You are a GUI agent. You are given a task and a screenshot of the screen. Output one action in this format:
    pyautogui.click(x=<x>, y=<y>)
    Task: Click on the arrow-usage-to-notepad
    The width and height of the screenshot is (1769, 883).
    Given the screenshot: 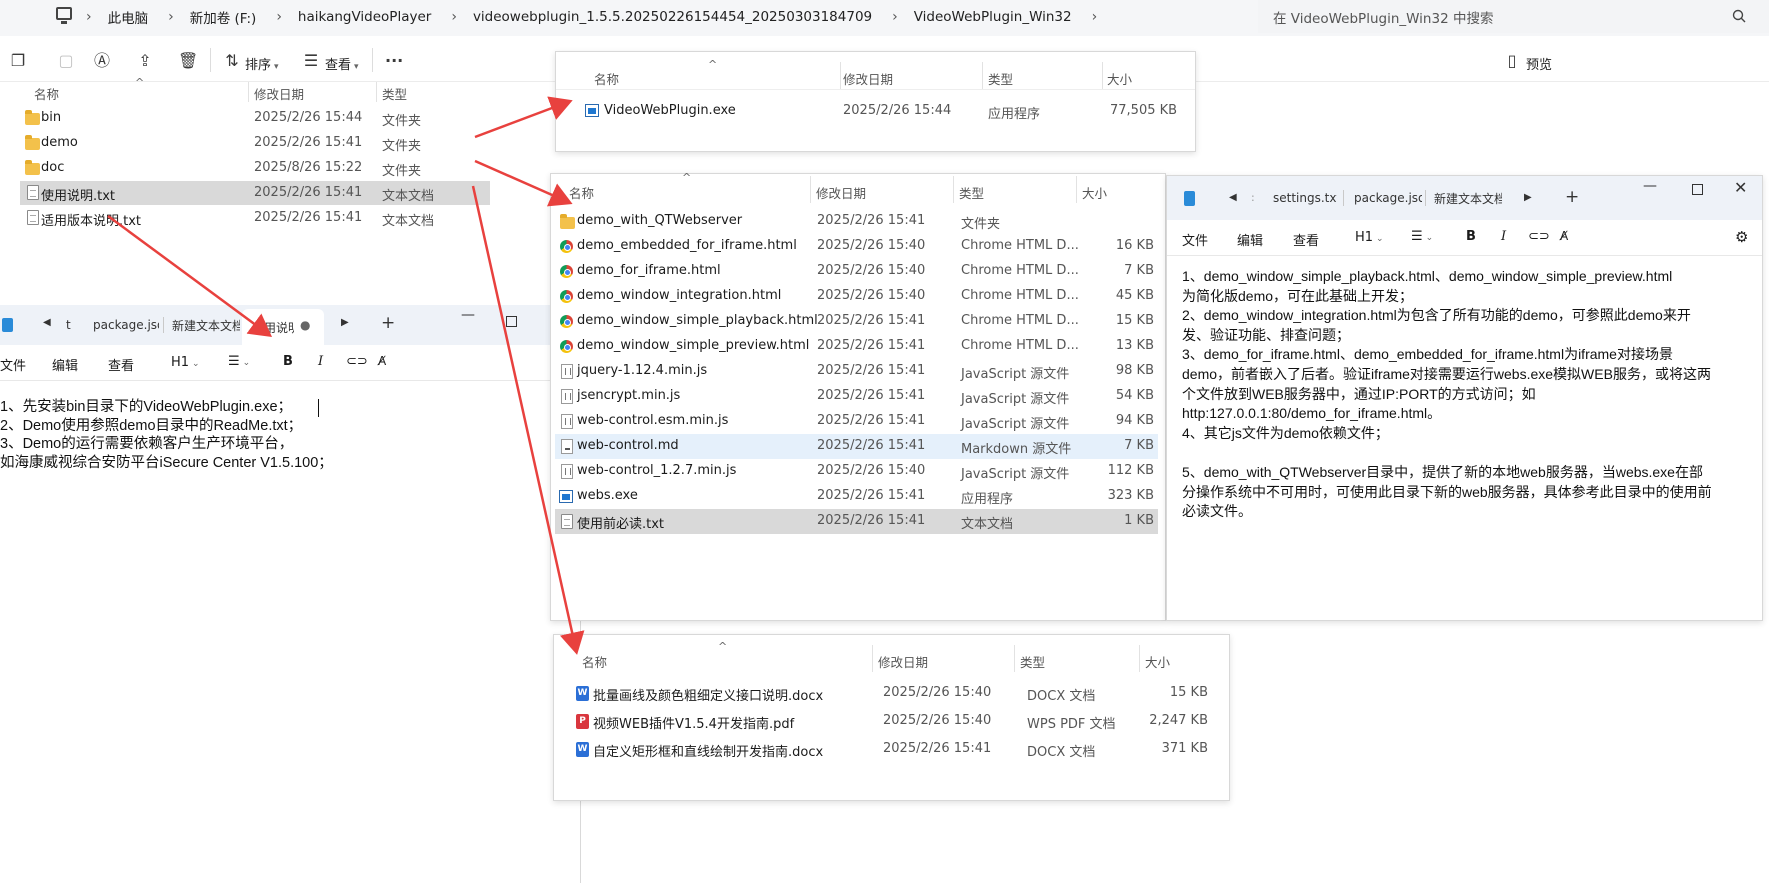 What is the action you would take?
    pyautogui.click(x=190, y=275)
    